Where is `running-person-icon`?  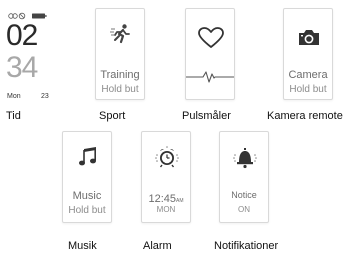 running-person-icon is located at coordinates (121, 34).